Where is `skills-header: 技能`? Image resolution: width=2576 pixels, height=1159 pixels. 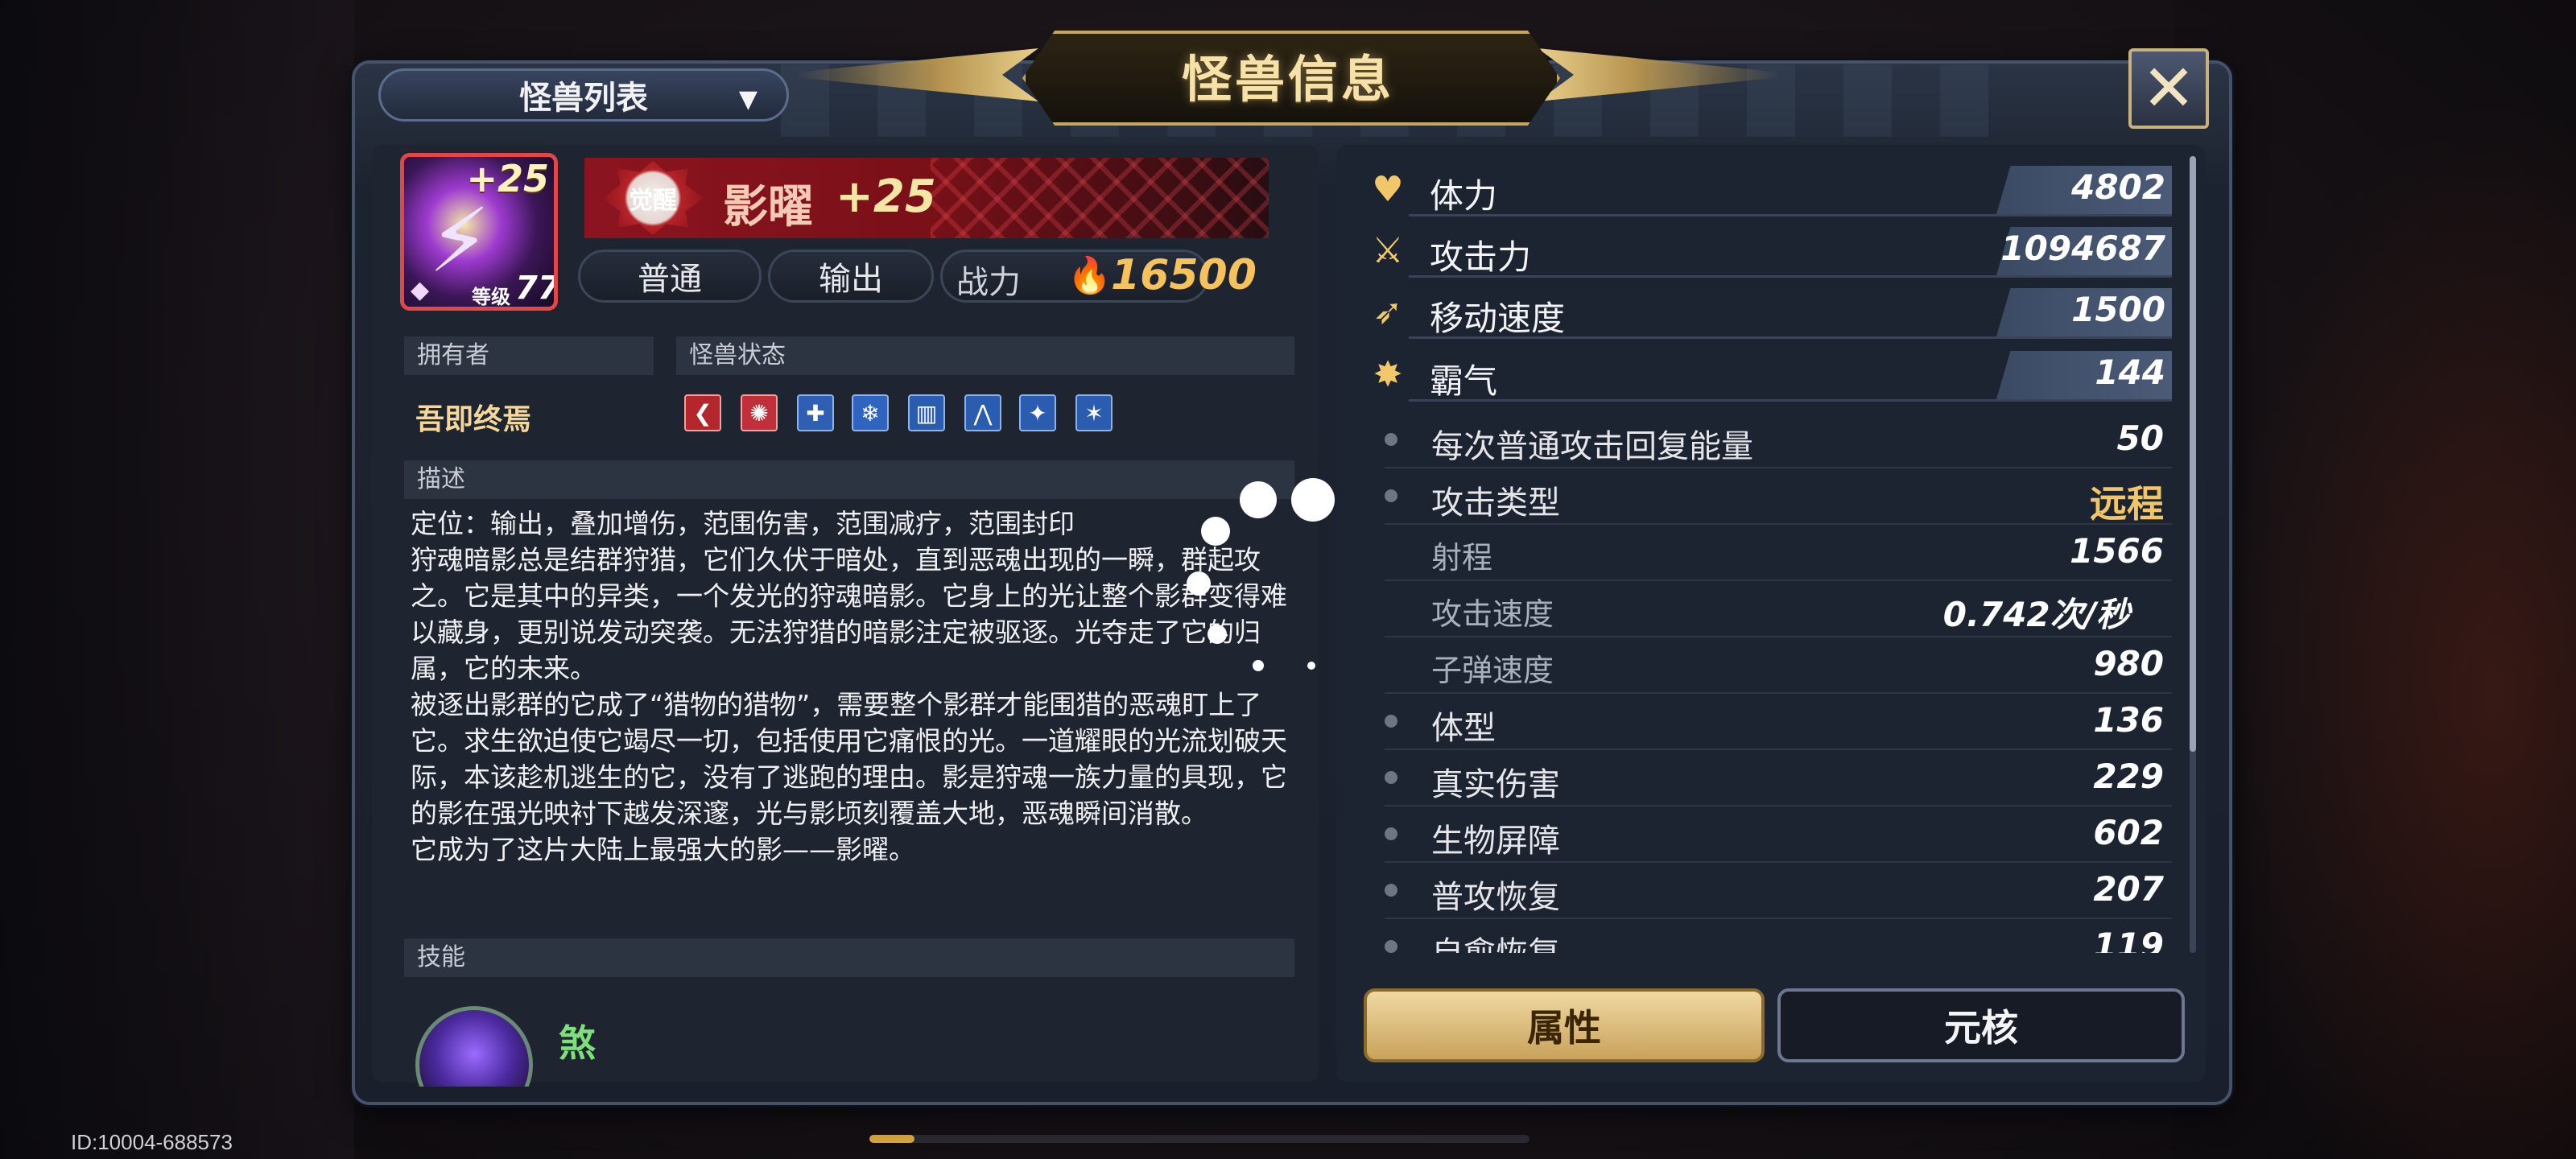
skills-header: 技能 is located at coordinates (849, 957).